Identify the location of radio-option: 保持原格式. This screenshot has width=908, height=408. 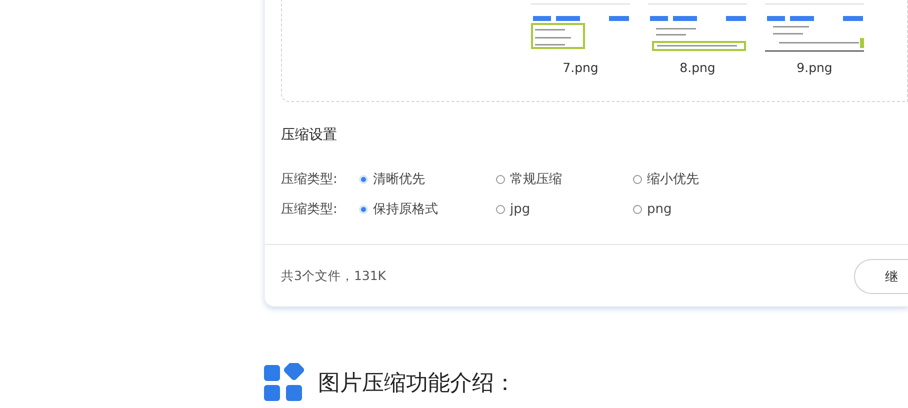
(427, 209).